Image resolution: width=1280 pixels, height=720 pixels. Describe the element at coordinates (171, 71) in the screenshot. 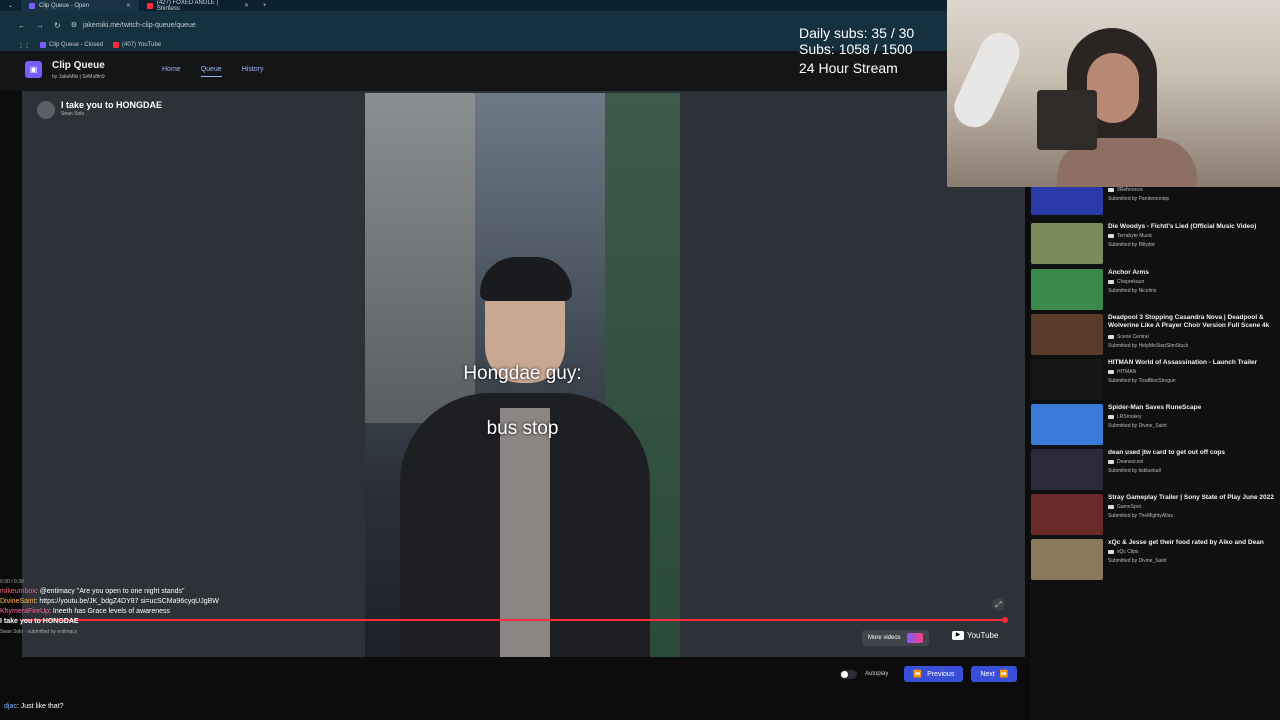

I see `nav-home: Home` at that location.